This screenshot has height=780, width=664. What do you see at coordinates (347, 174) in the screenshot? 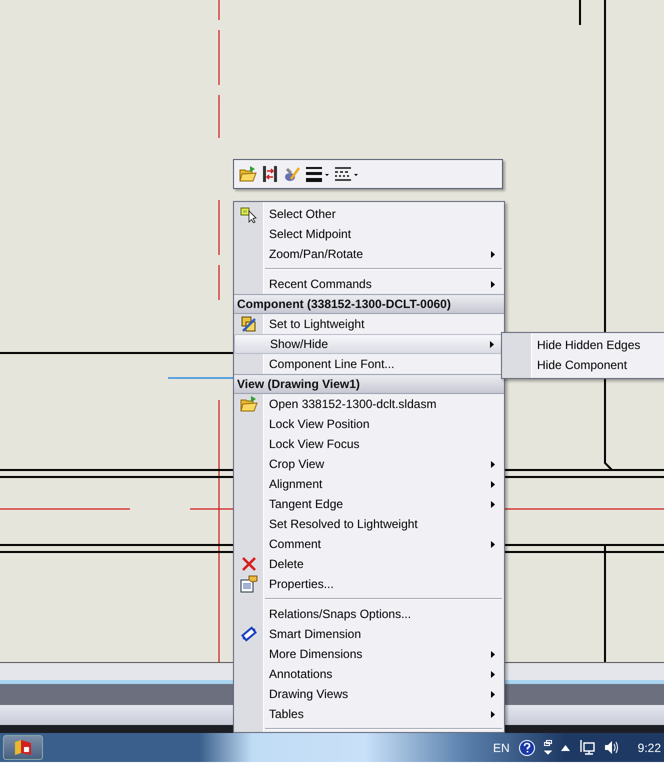
I see `line-style-icon` at bounding box center [347, 174].